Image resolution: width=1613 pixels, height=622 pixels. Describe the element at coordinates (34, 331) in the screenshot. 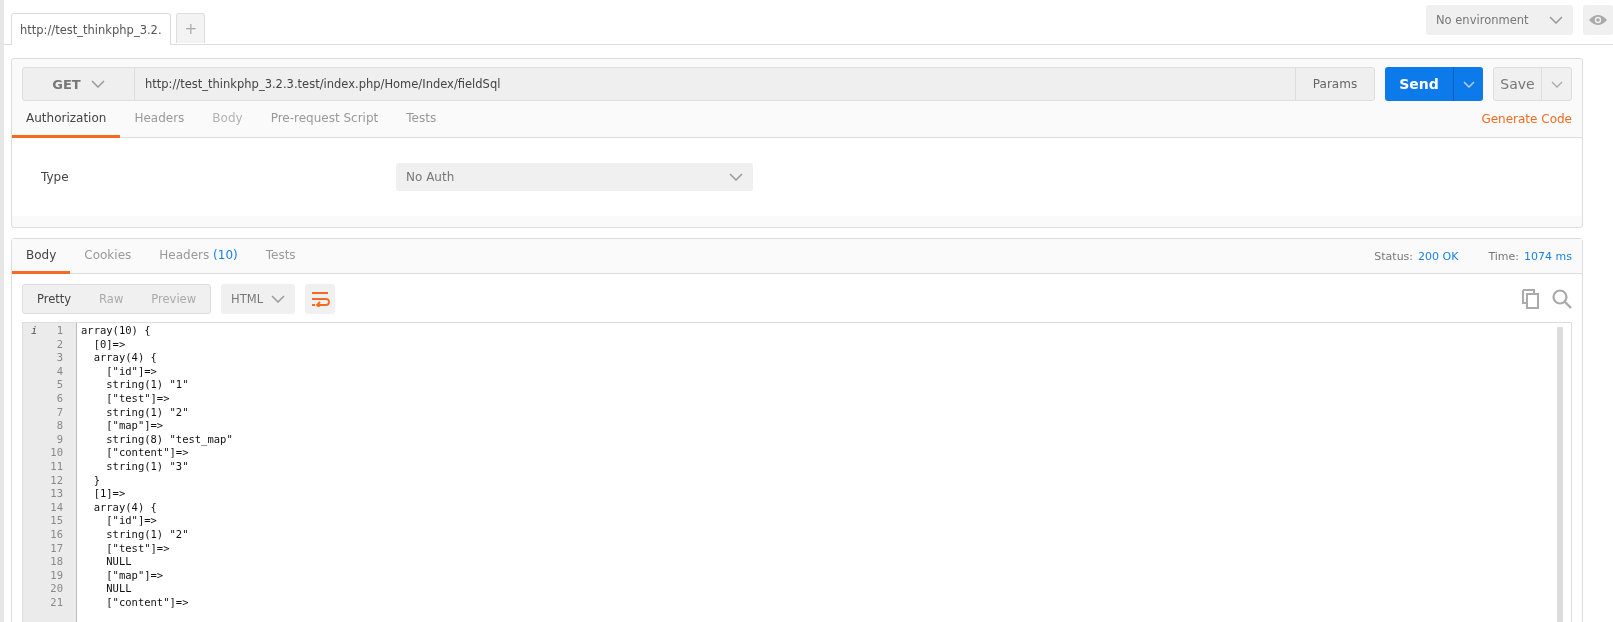

I see `info-marker: i` at that location.